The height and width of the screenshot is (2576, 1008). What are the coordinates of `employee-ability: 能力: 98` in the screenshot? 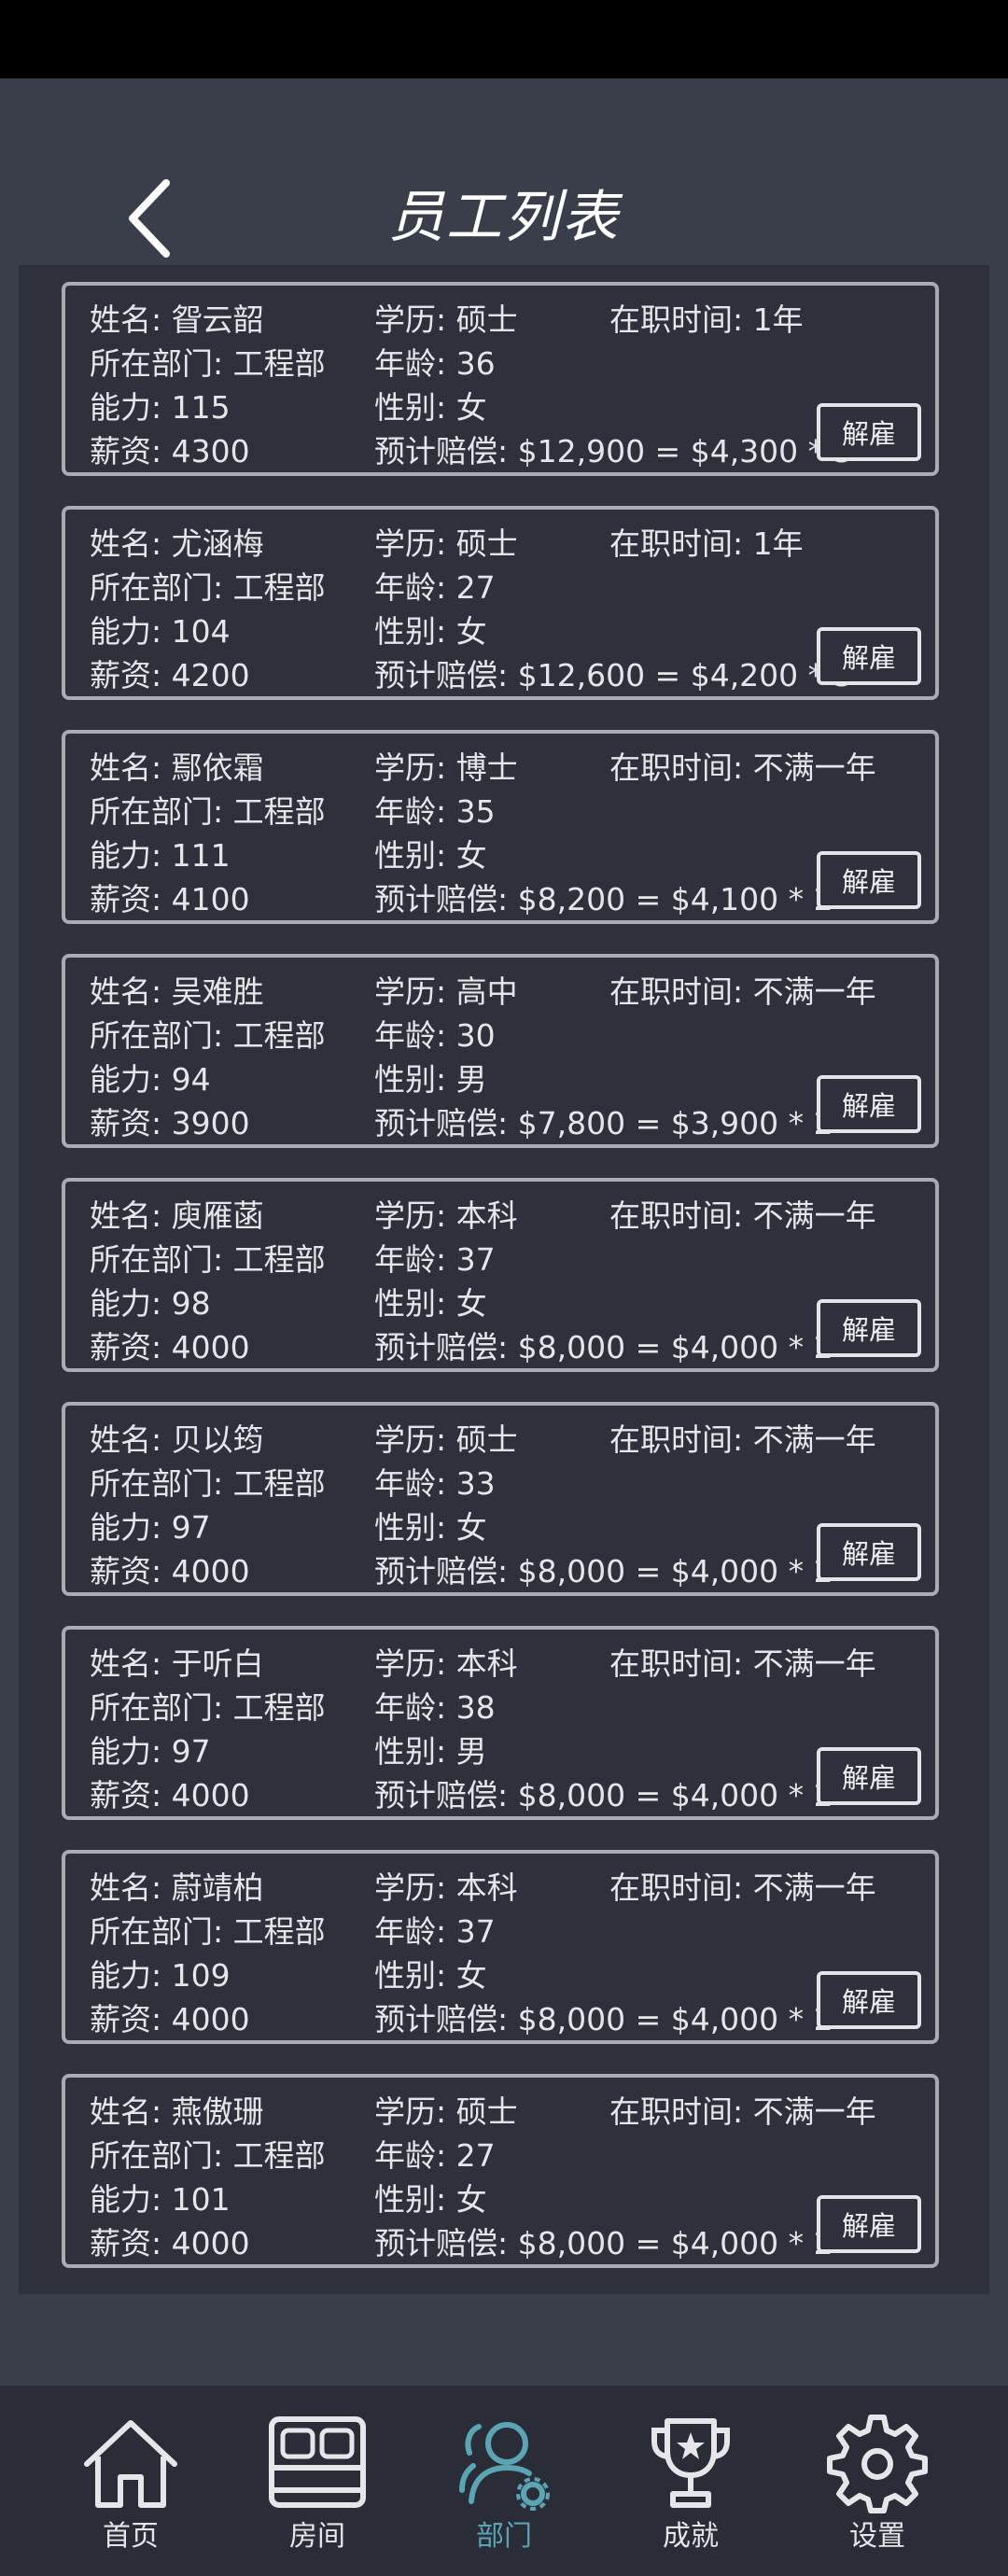 It's located at (150, 1303).